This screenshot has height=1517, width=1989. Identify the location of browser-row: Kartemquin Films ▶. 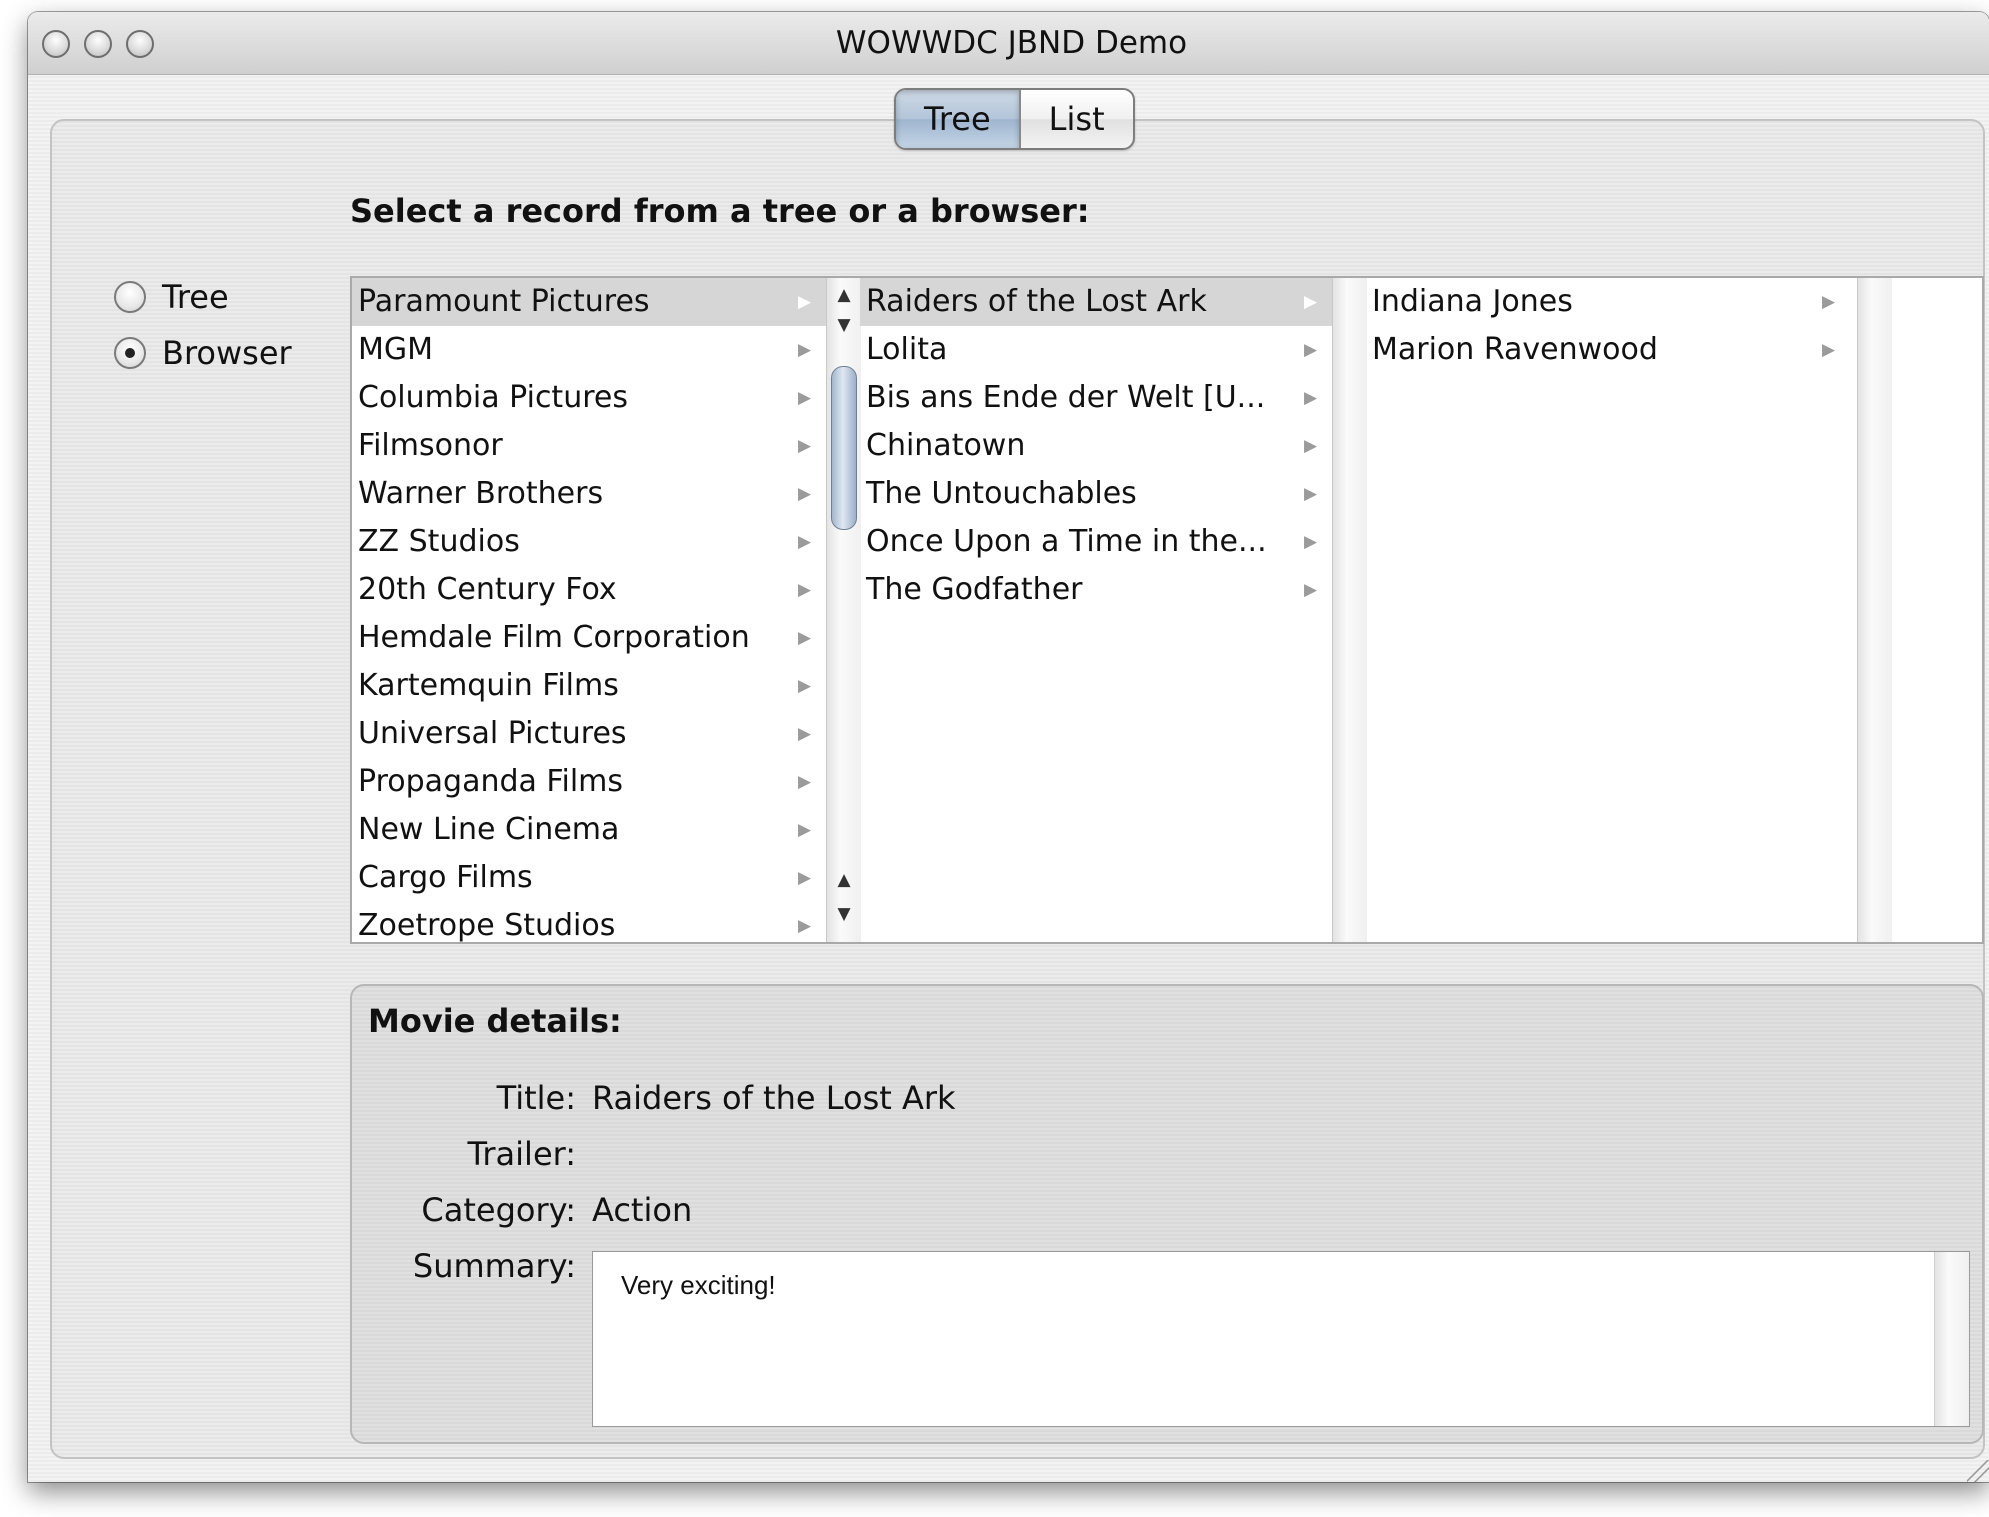
(589, 686).